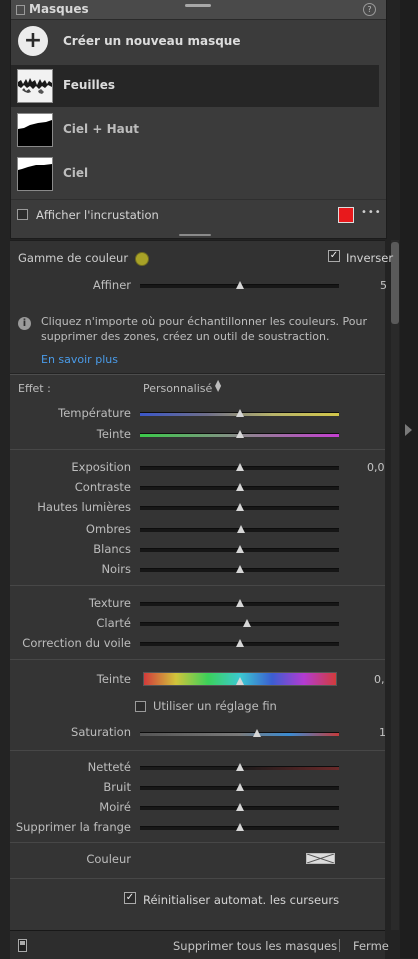  What do you see at coordinates (239, 827) in the screenshot?
I see `defringe-slider-thumb` at bounding box center [239, 827].